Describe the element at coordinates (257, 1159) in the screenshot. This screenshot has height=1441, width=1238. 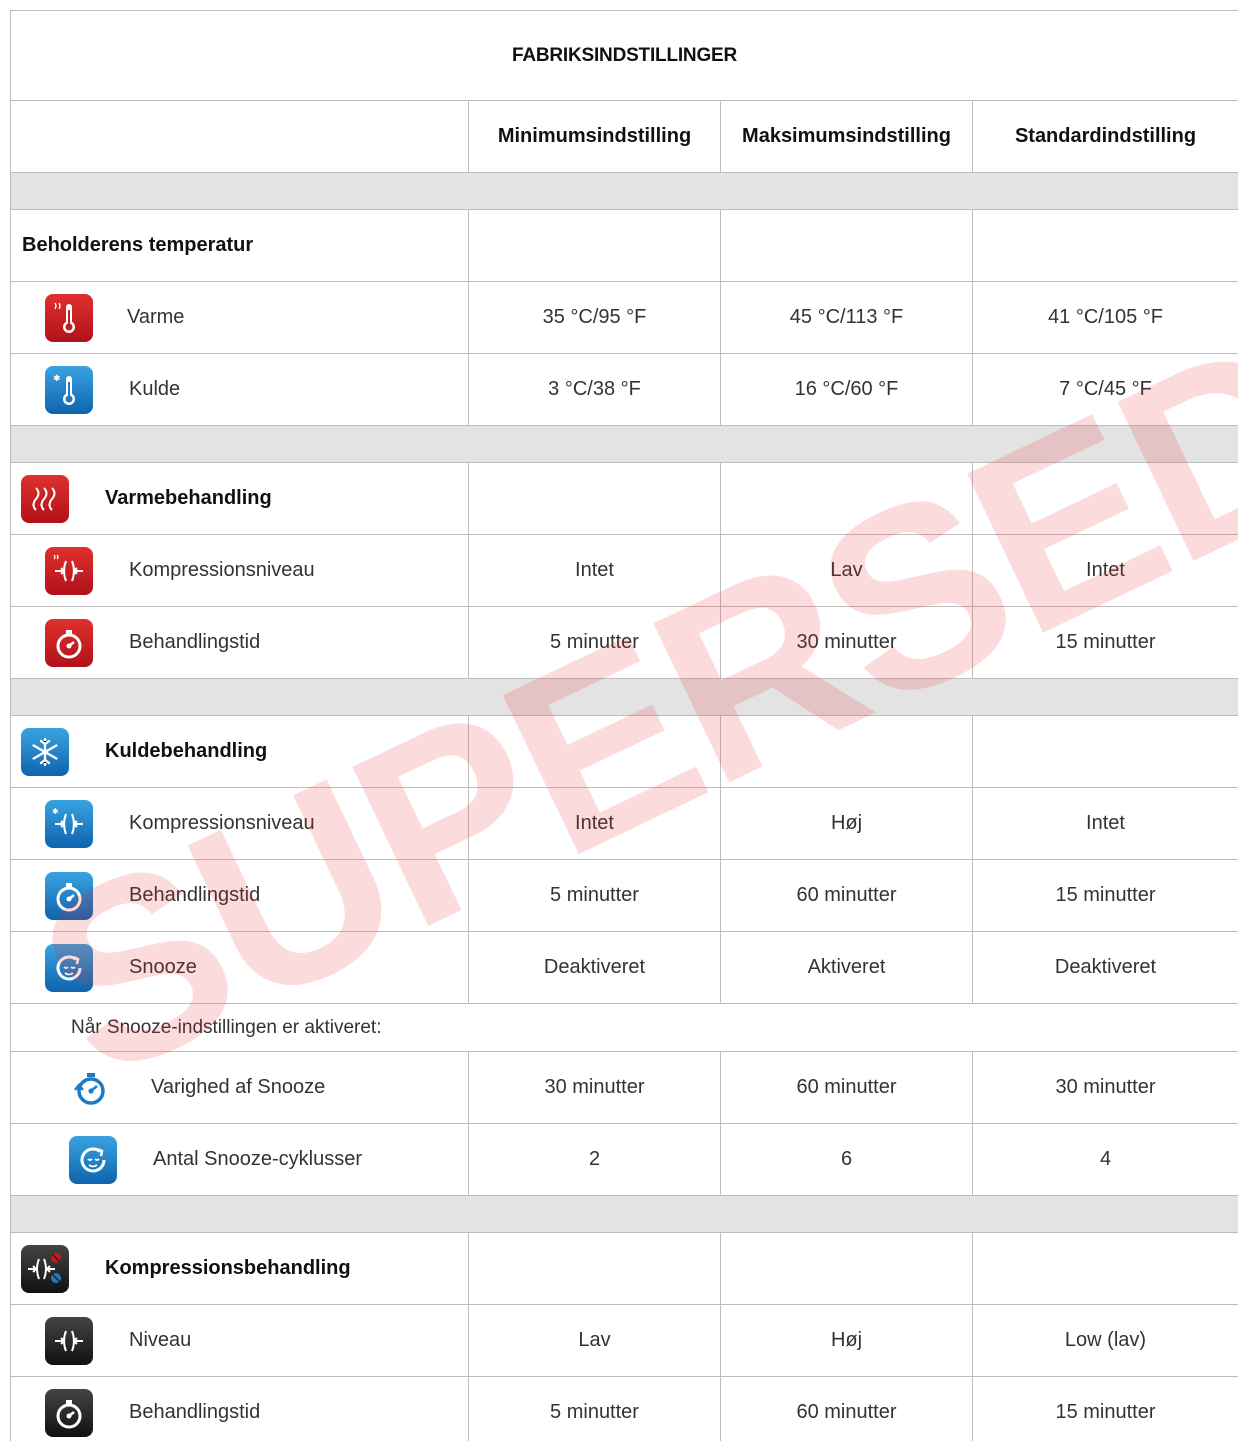
I see `row-label: Antal Snooze-cyklusser` at that location.